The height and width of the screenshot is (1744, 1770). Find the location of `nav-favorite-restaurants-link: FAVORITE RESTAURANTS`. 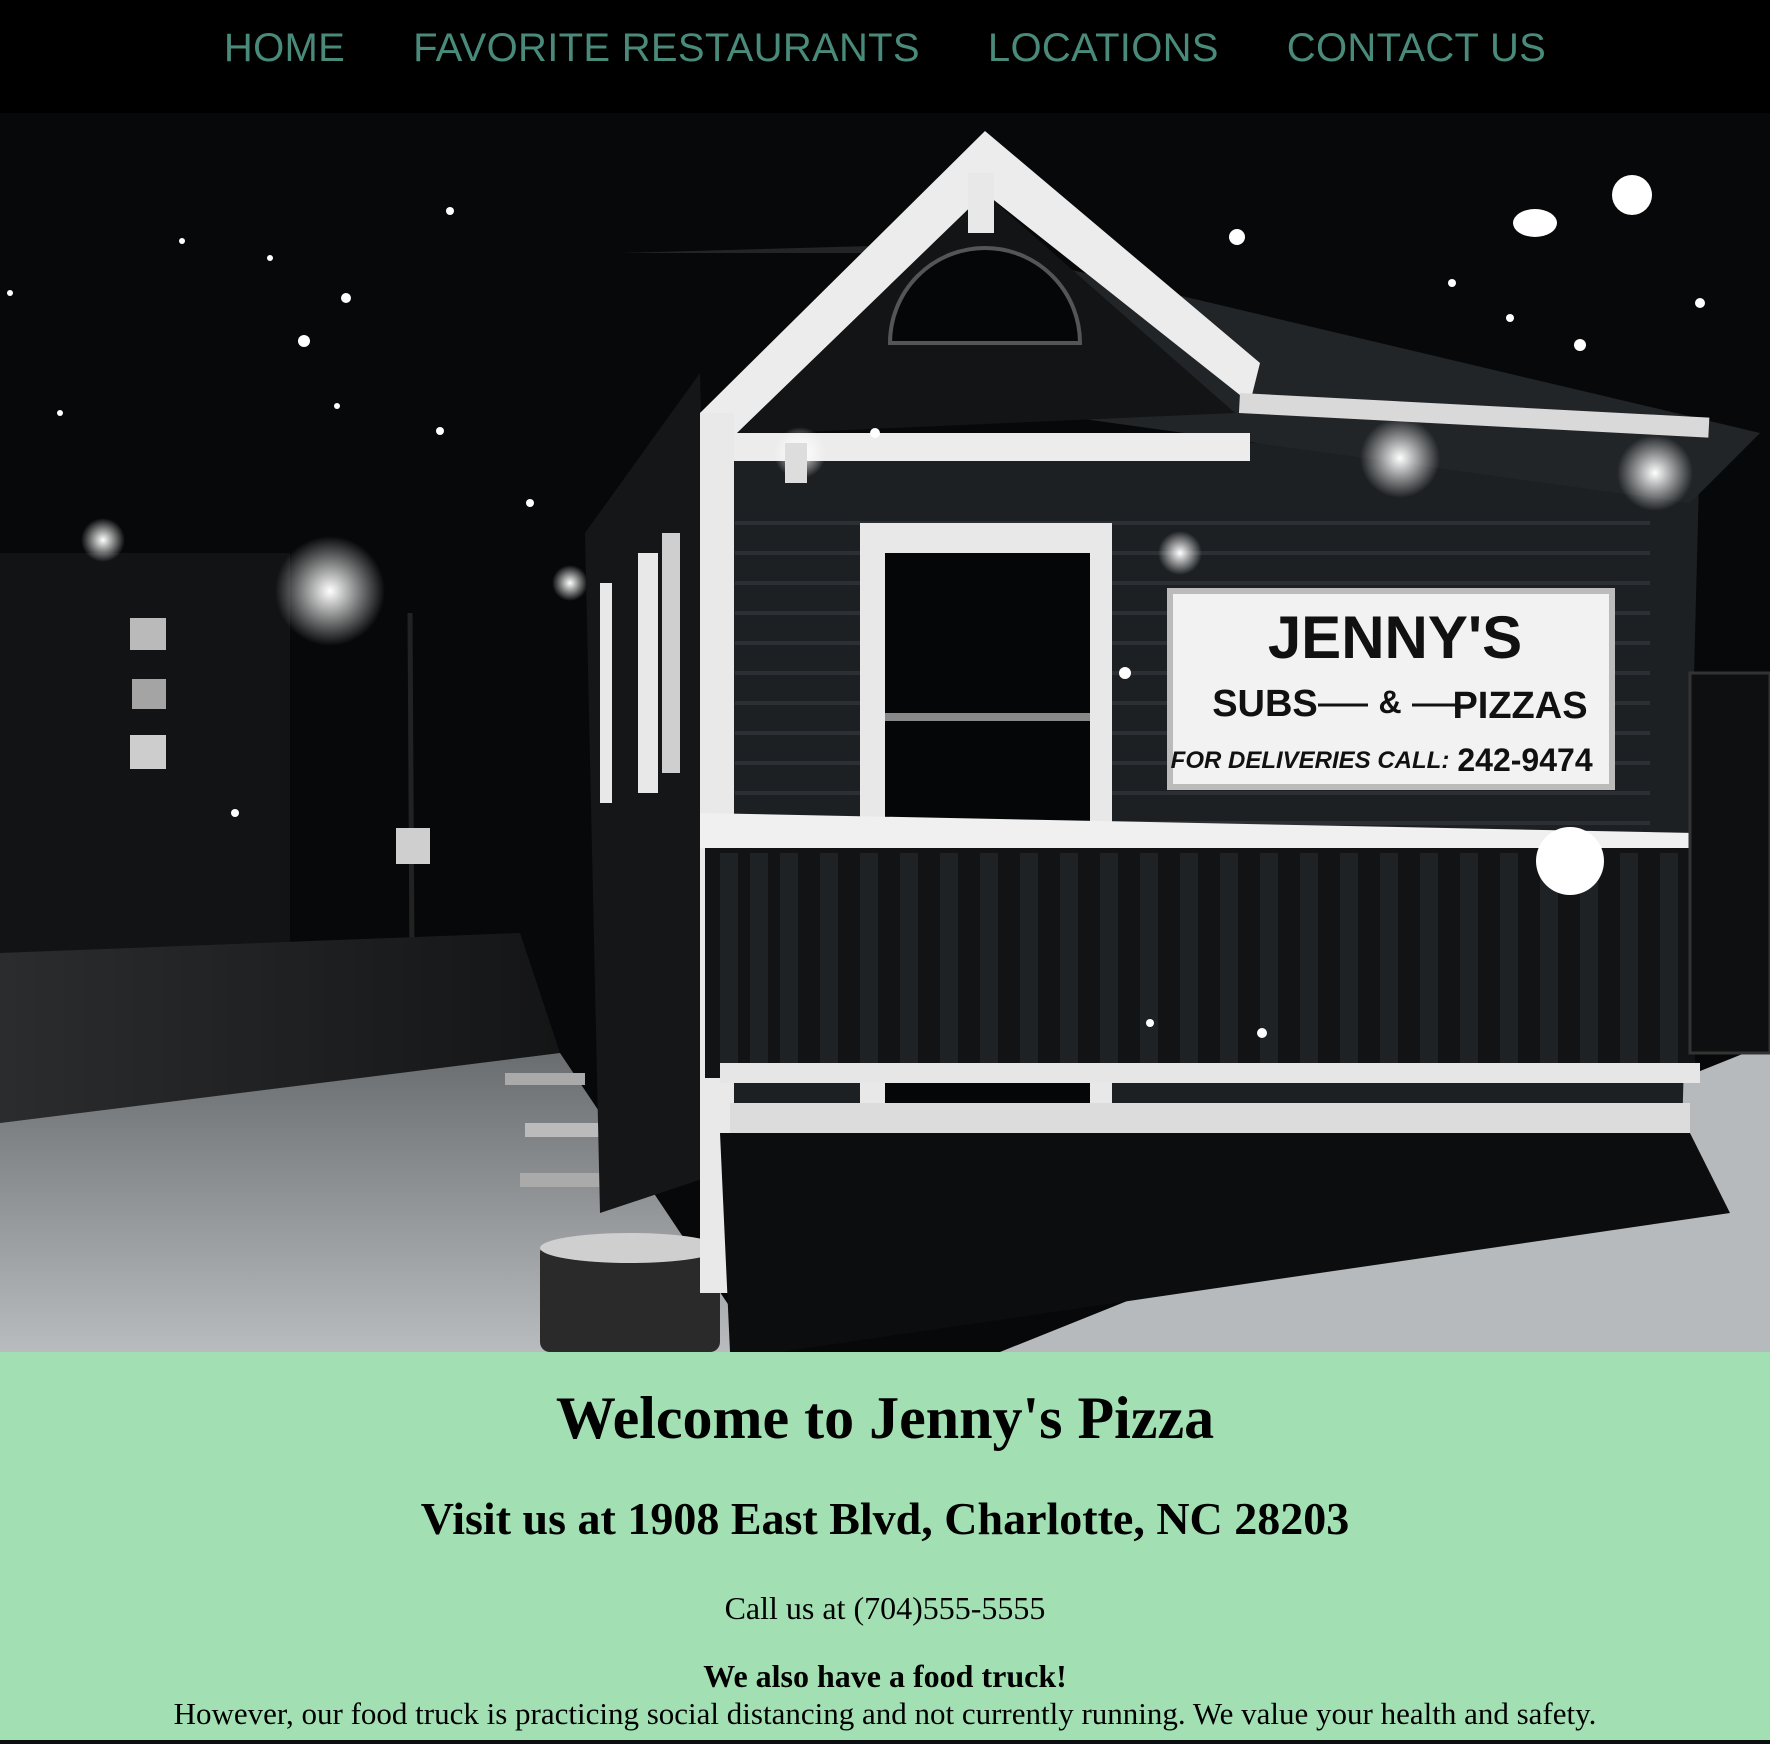

nav-favorite-restaurants-link: FAVORITE RESTAURANTS is located at coordinates (666, 48).